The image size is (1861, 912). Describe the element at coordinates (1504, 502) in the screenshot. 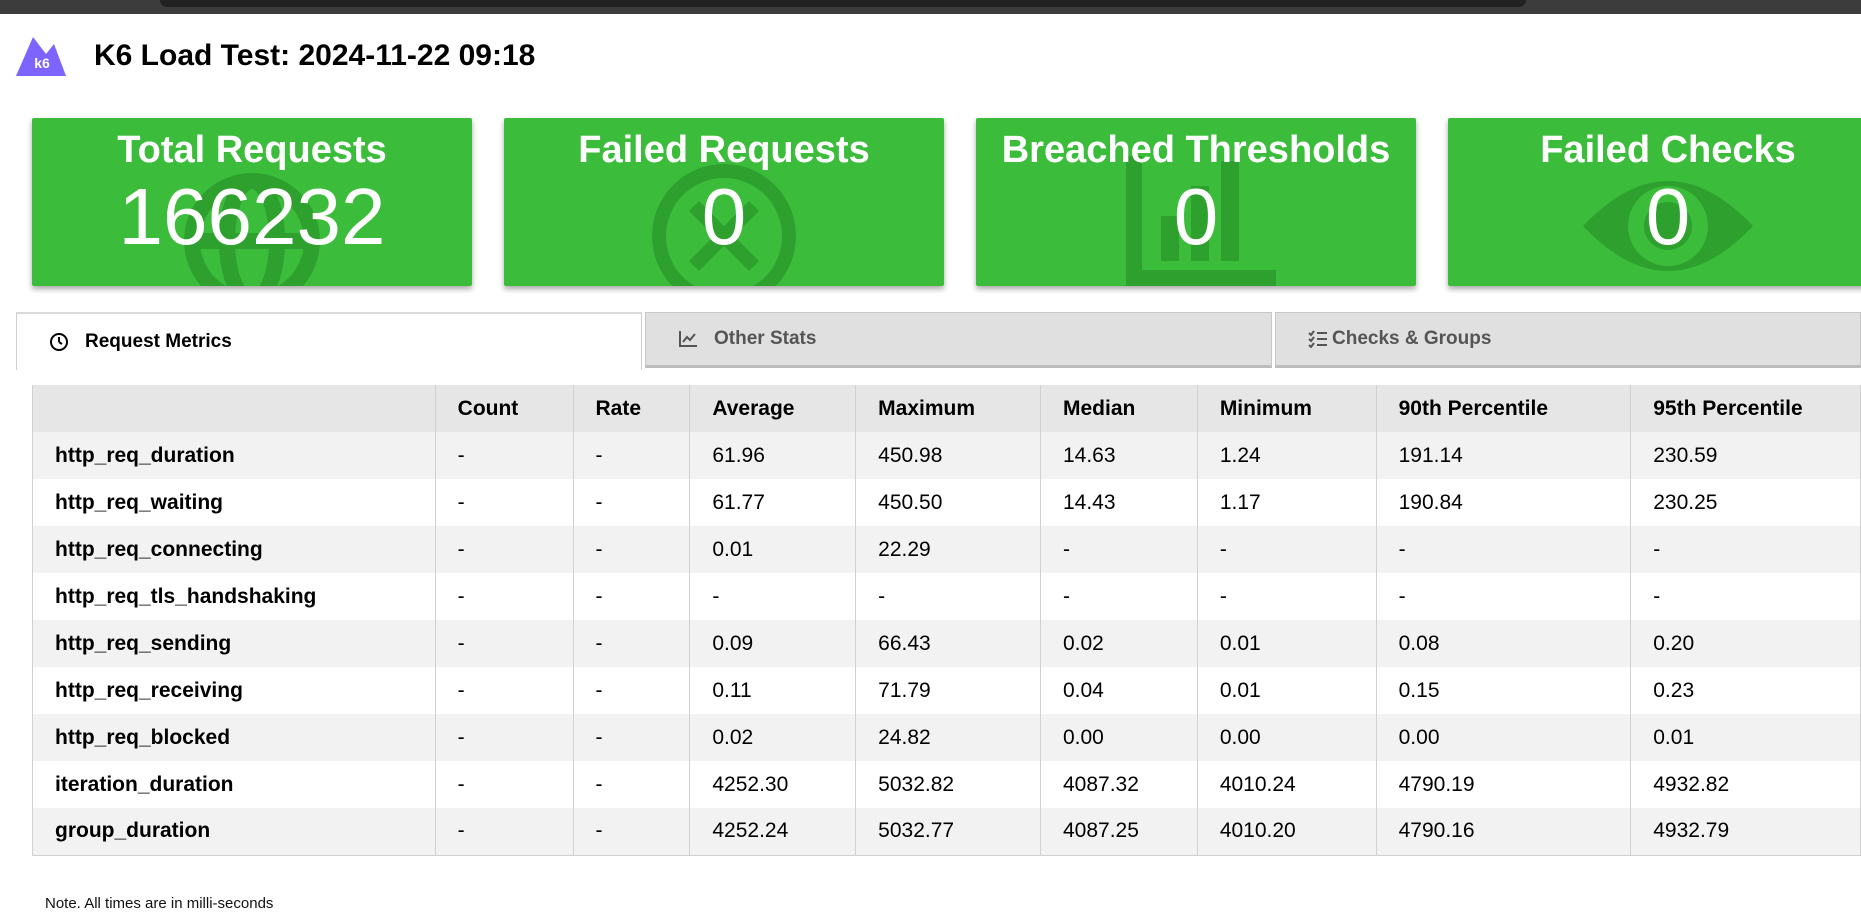

I see `metric-value-cell: 190.84` at that location.